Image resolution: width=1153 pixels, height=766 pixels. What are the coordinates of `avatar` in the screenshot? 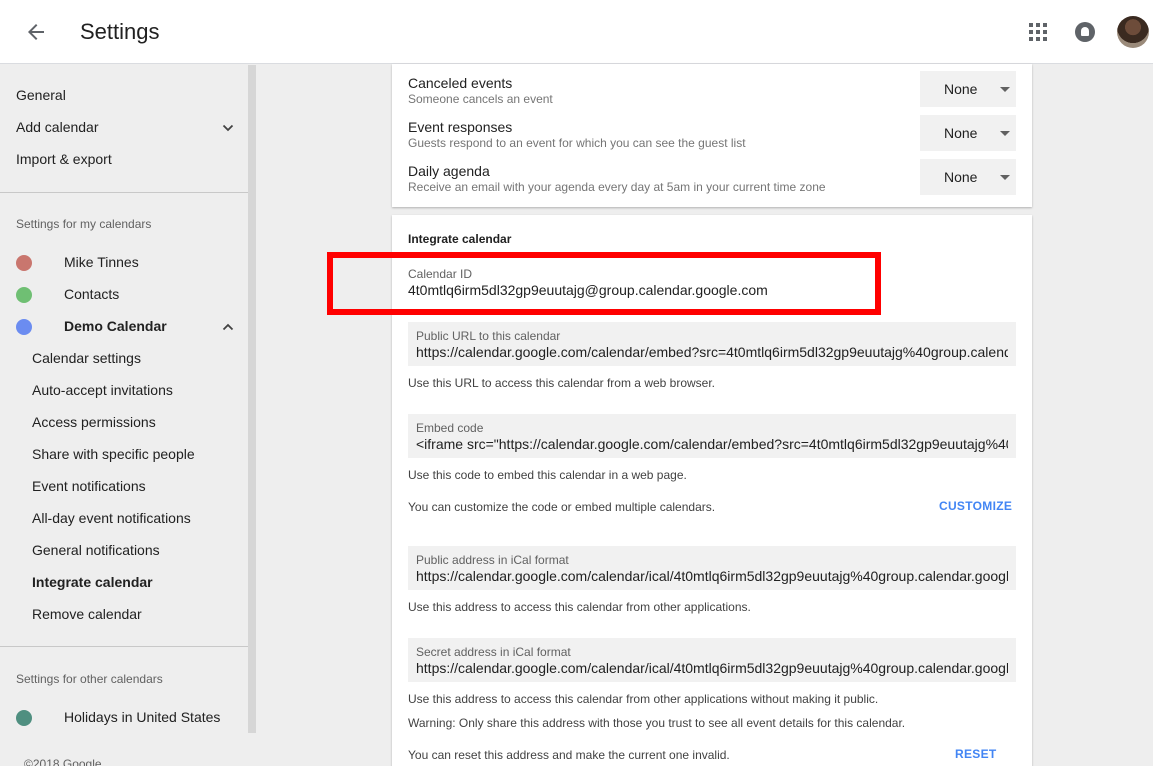 It's located at (1133, 32).